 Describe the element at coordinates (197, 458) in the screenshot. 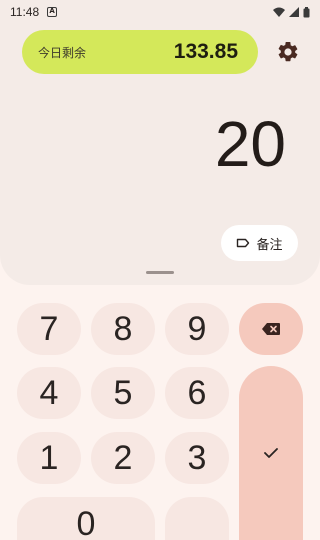

I see `key-3: 3` at that location.